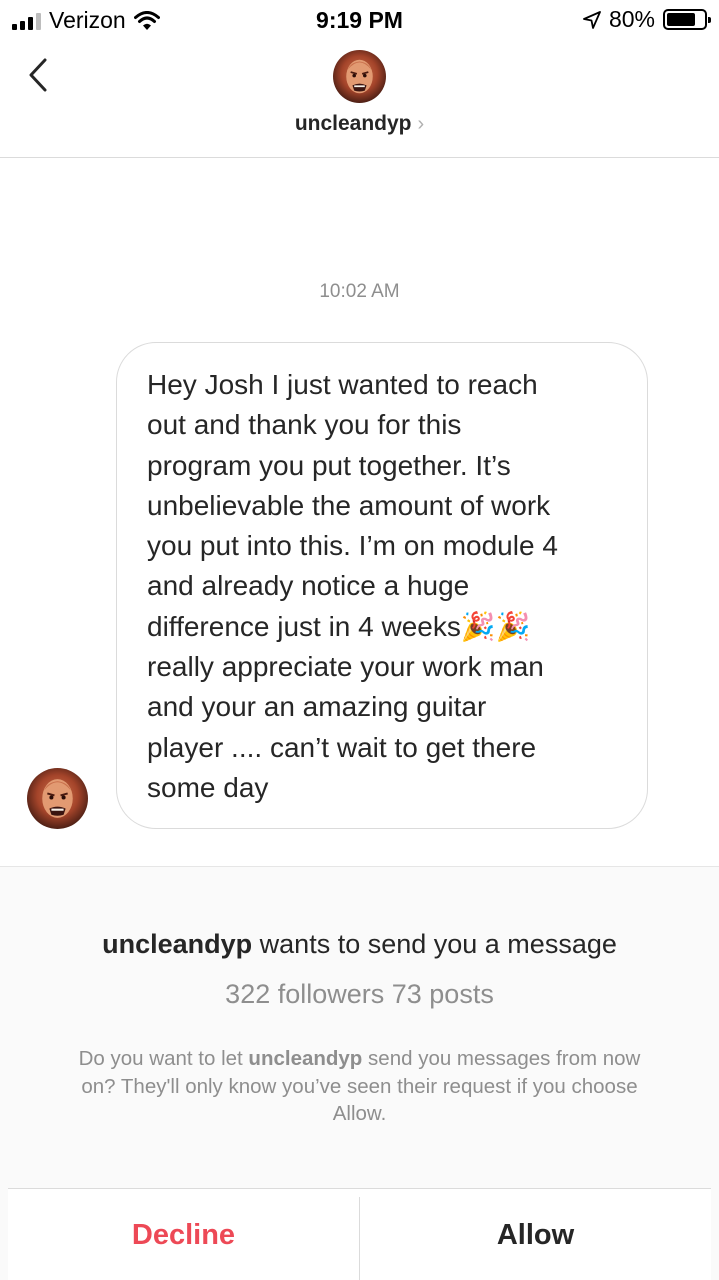  I want to click on back-chevron-icon, so click(38, 75).